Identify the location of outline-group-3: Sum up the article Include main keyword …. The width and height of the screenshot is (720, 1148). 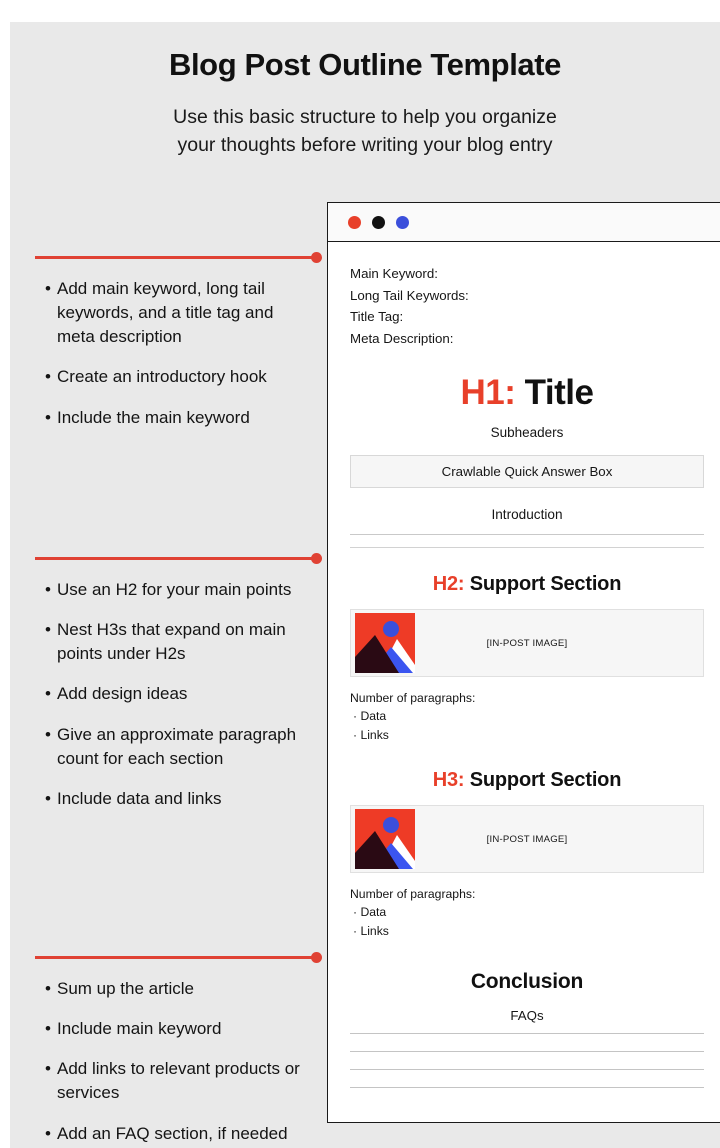
(166, 1050).